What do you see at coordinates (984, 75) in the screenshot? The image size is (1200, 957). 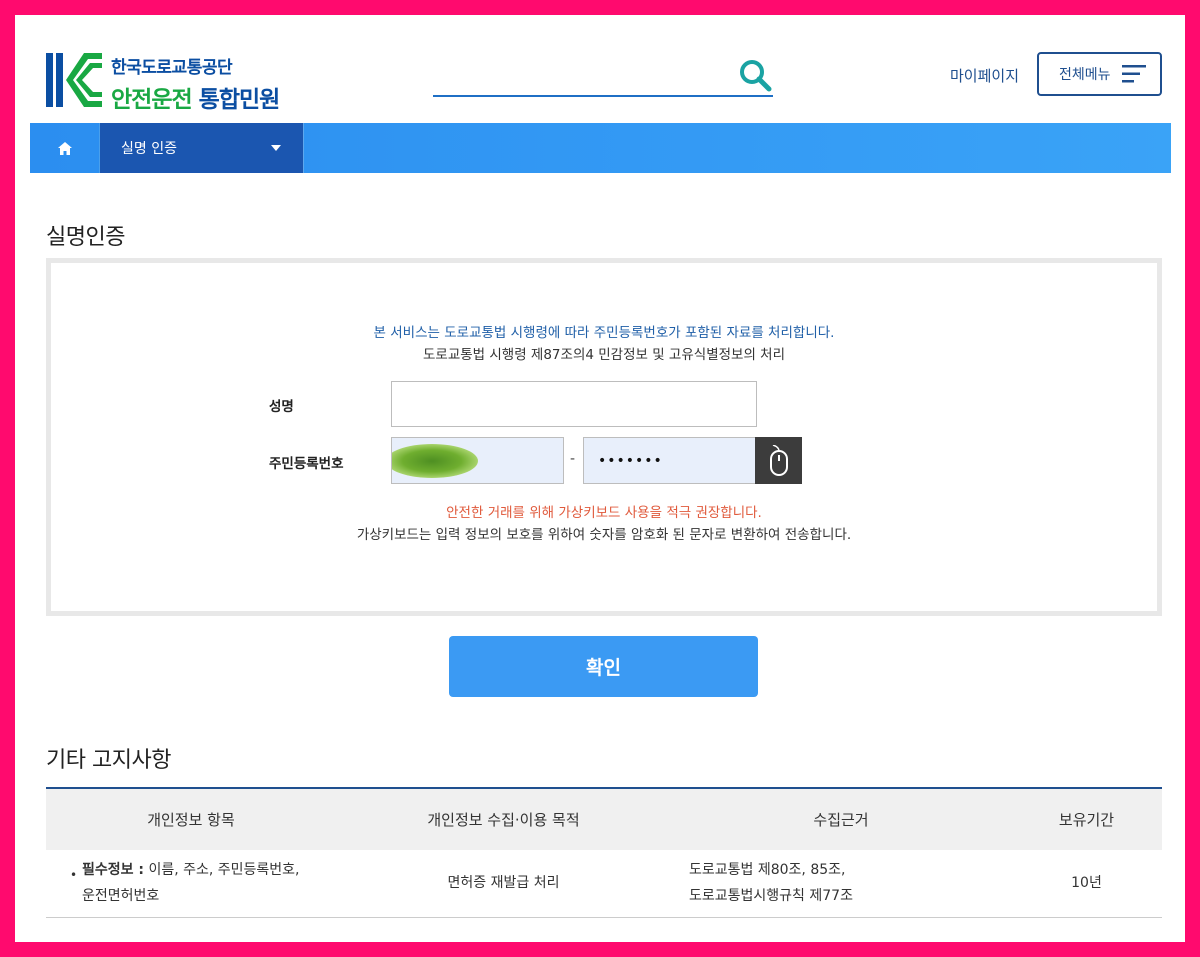 I see `mypage-link: 마이페이지` at bounding box center [984, 75].